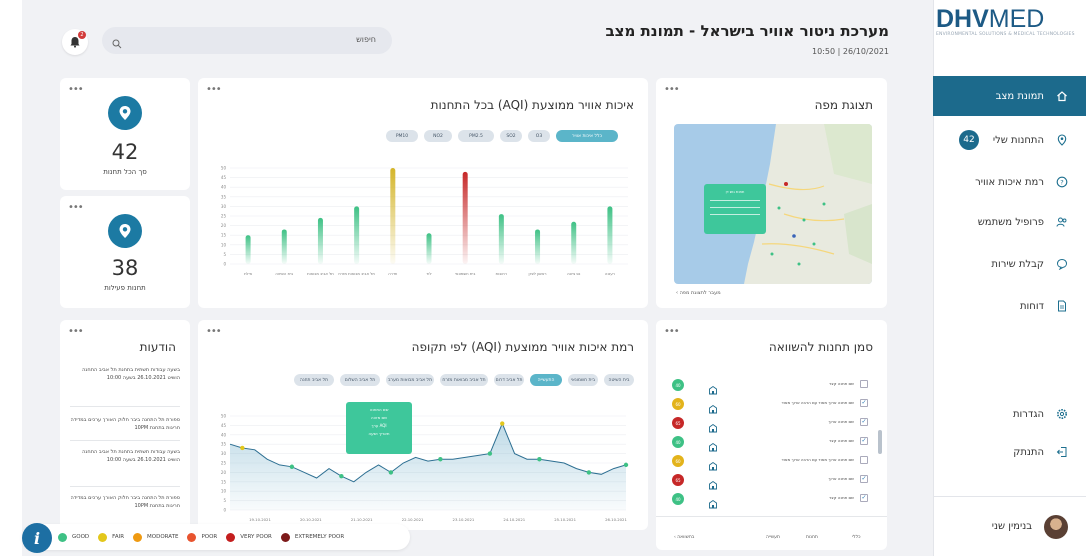 The image size is (1086, 556). Describe the element at coordinates (766, 461) in the screenshot. I see `compare-row: 60 שם תחנה ארוך מאוד עם הרבה ארוך מאוד` at that location.